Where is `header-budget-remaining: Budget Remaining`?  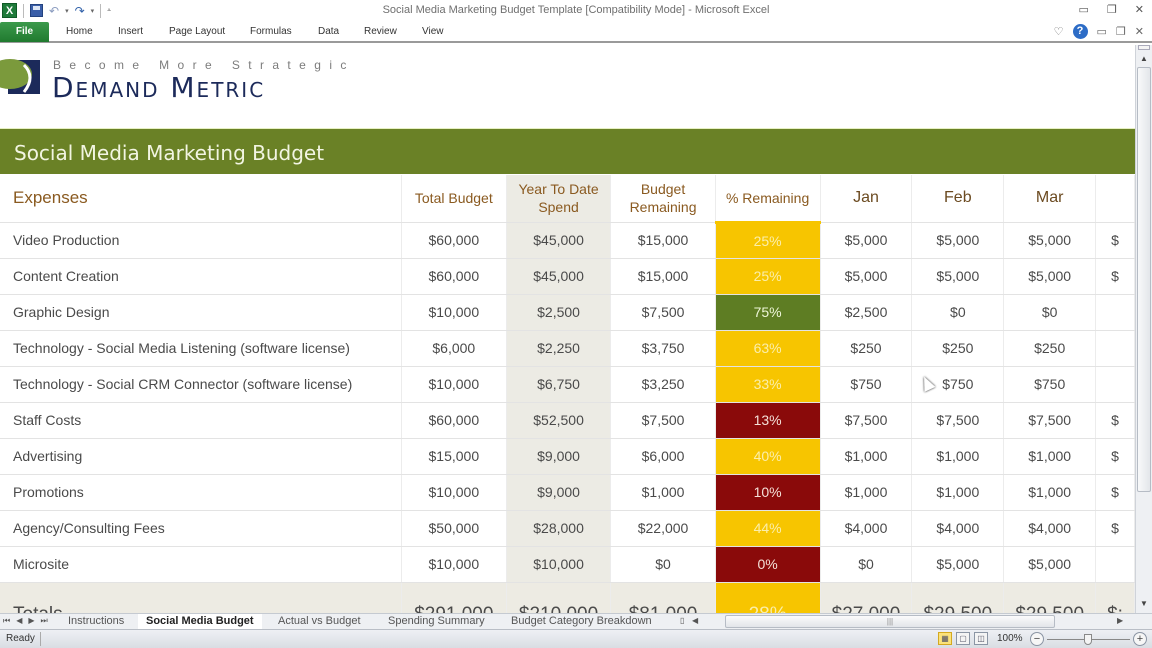 header-budget-remaining: Budget Remaining is located at coordinates (663, 199).